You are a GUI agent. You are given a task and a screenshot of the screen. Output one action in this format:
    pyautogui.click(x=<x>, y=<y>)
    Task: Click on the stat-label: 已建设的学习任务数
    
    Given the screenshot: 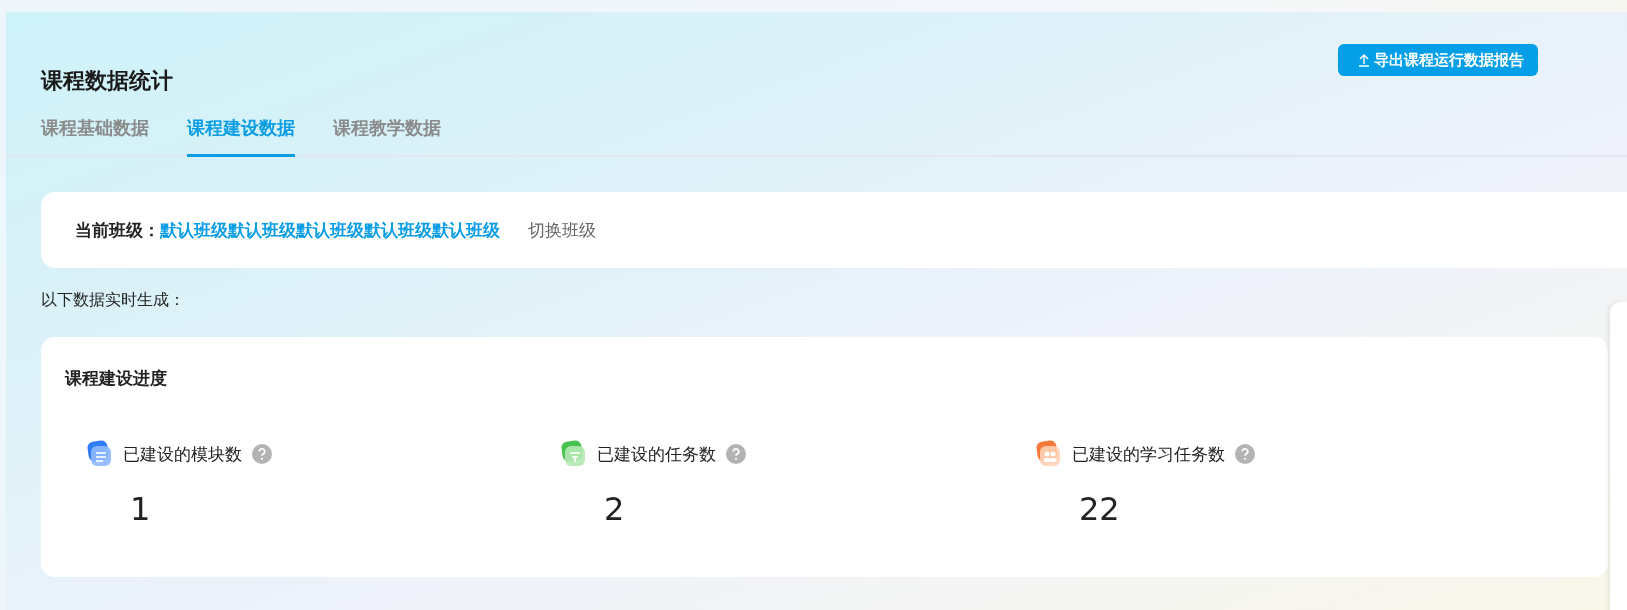 What is the action you would take?
    pyautogui.click(x=1148, y=454)
    